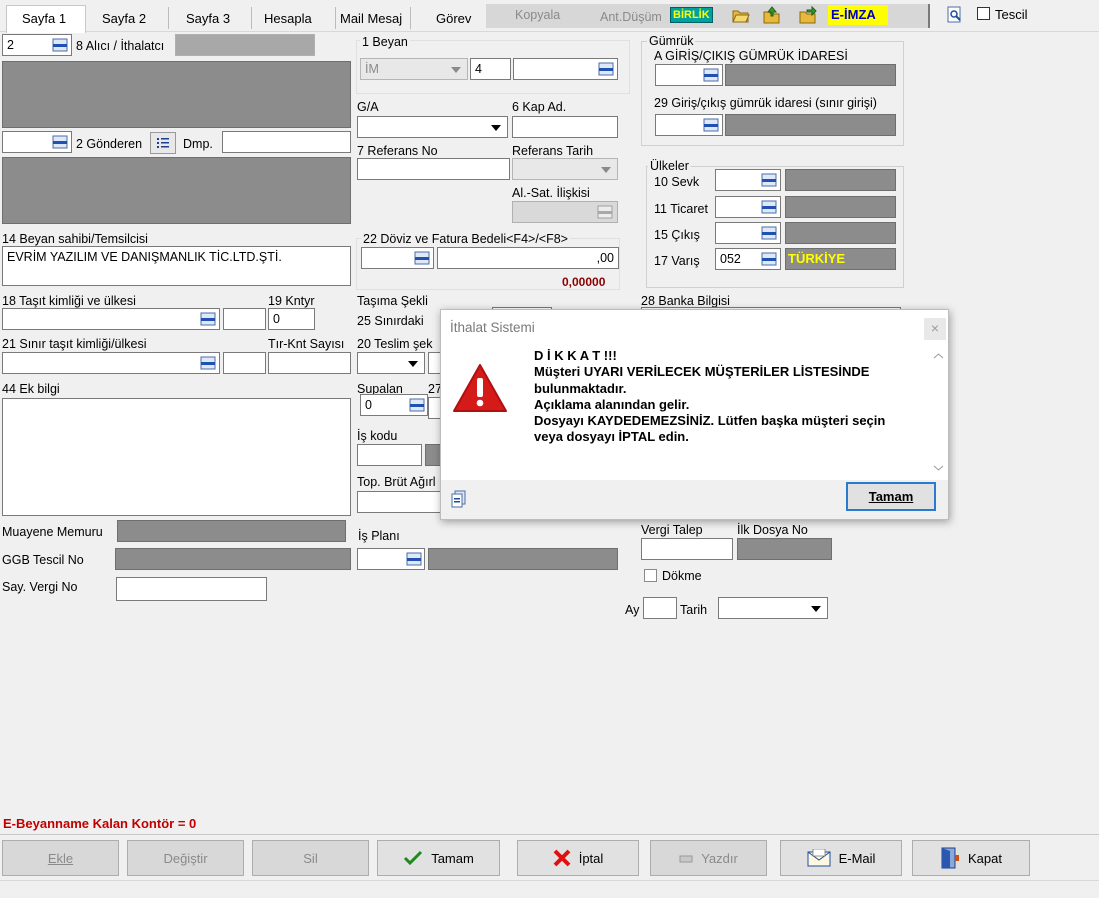  What do you see at coordinates (983, 13) in the screenshot?
I see `tescil-checkbox` at bounding box center [983, 13].